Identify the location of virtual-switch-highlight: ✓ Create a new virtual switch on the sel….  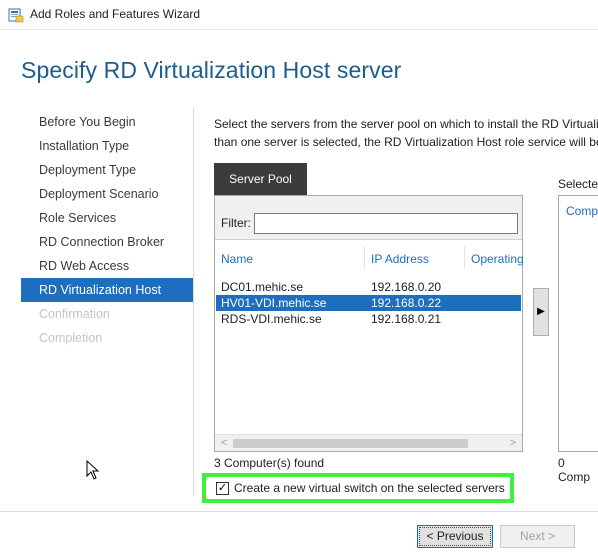
(358, 488).